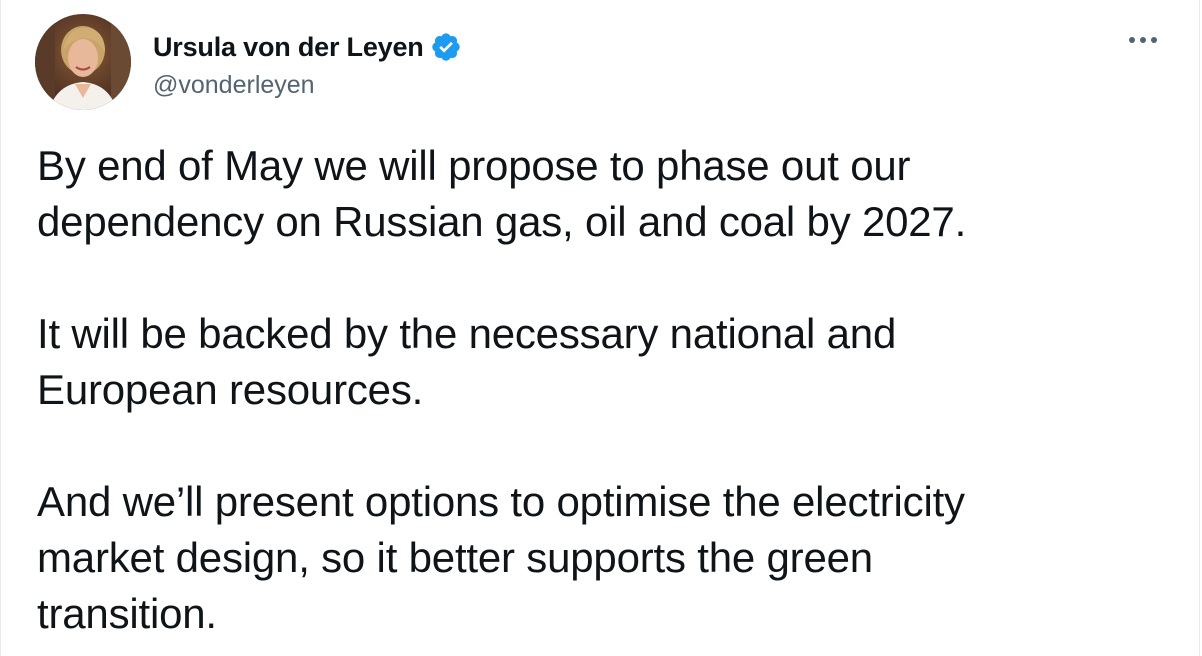 The image size is (1202, 656). I want to click on name-row: Ursula von der Leyen, so click(307, 47).